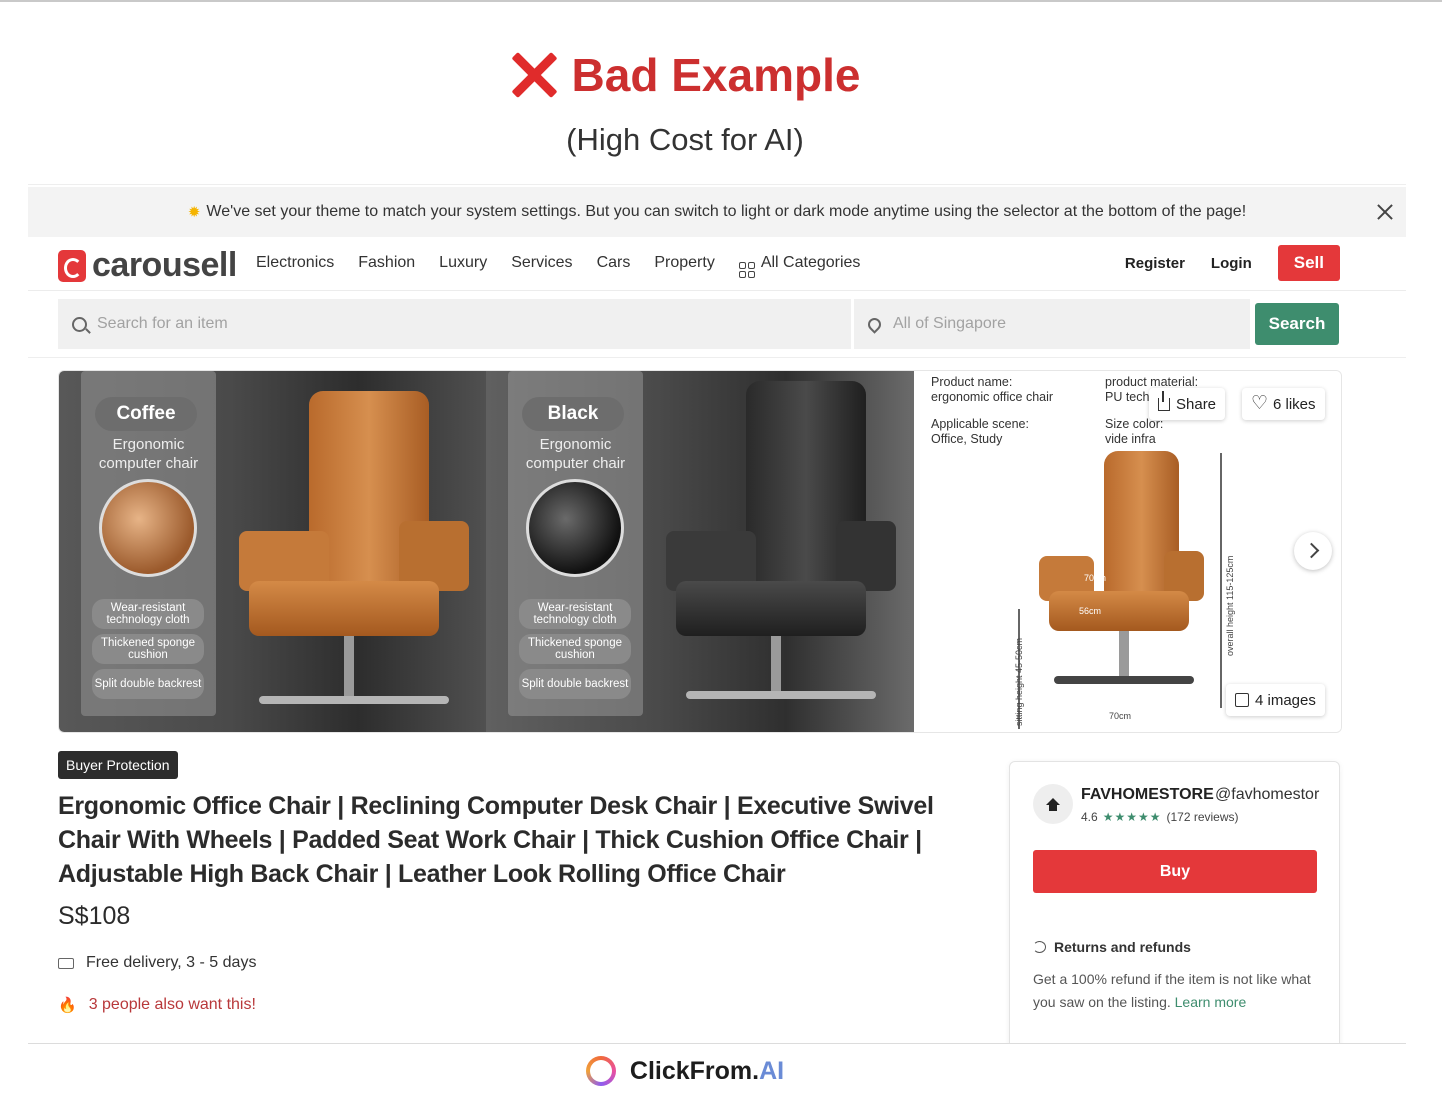 Image resolution: width=1442 pixels, height=1110 pixels. What do you see at coordinates (534, 75) in the screenshot?
I see `cross-icon` at bounding box center [534, 75].